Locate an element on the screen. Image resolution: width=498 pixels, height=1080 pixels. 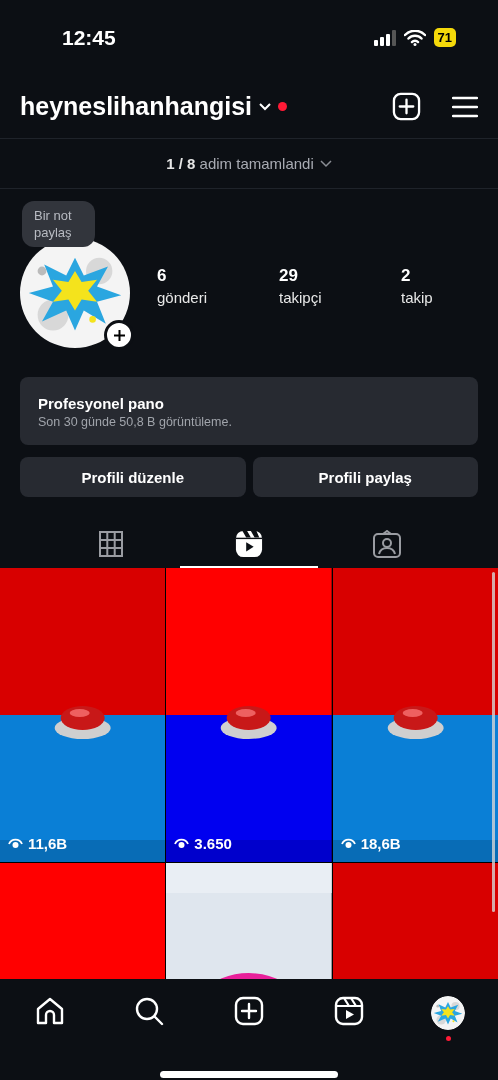
stat-label: takip is located at coordinates (417, 297).